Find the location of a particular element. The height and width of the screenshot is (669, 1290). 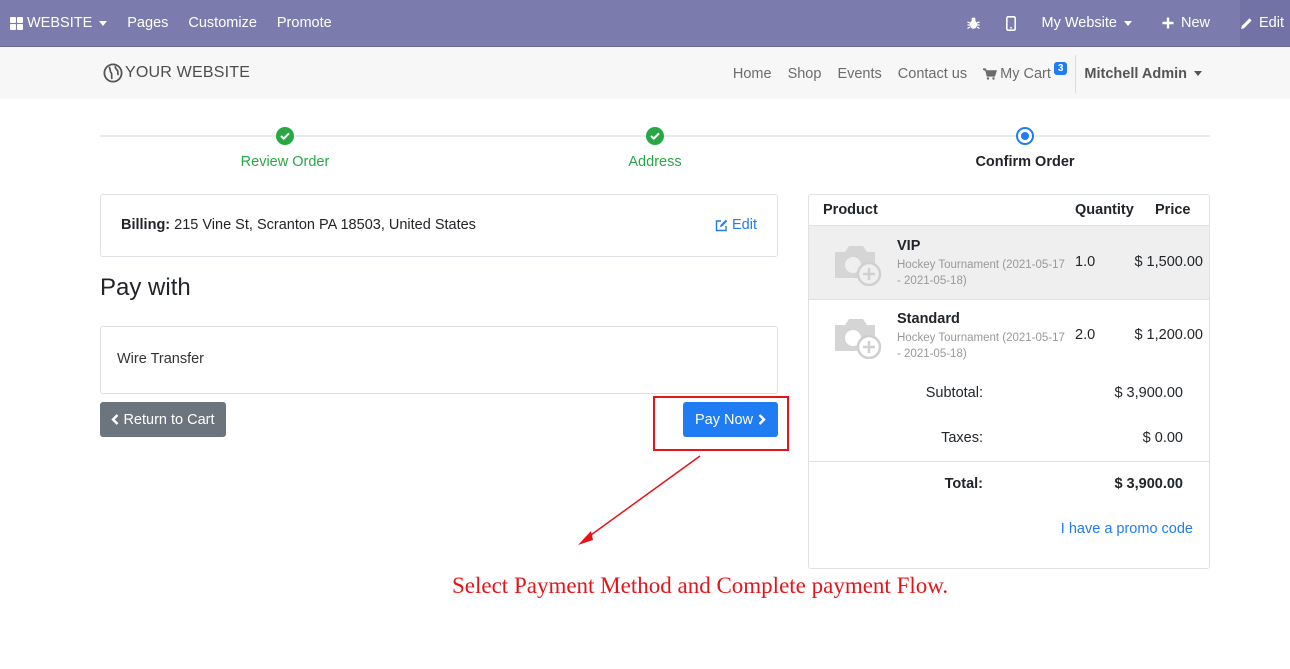

step-label: Address is located at coordinates (655, 162).